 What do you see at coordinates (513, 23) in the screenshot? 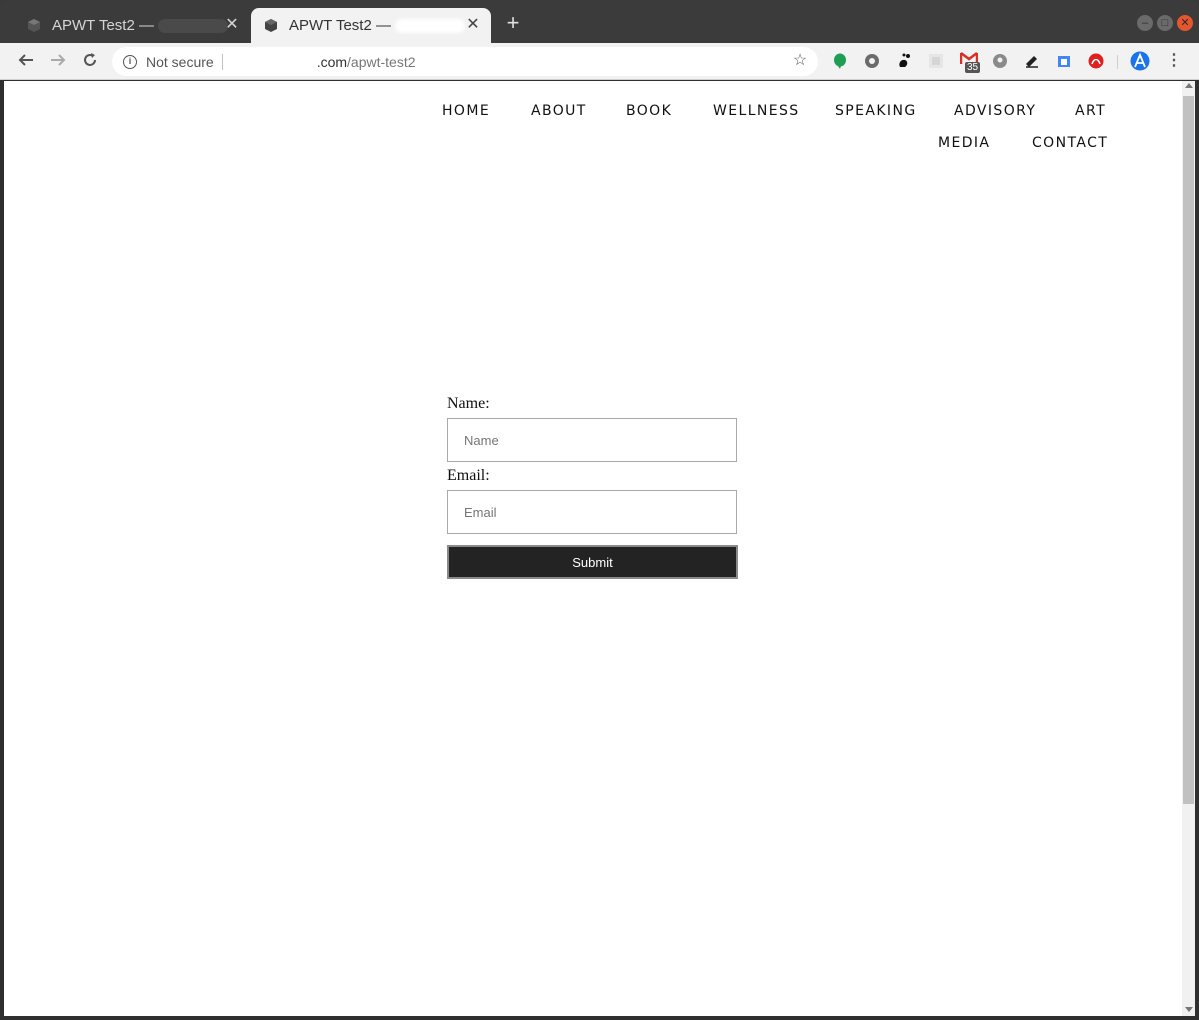
I see `new-tab-button: +` at bounding box center [513, 23].